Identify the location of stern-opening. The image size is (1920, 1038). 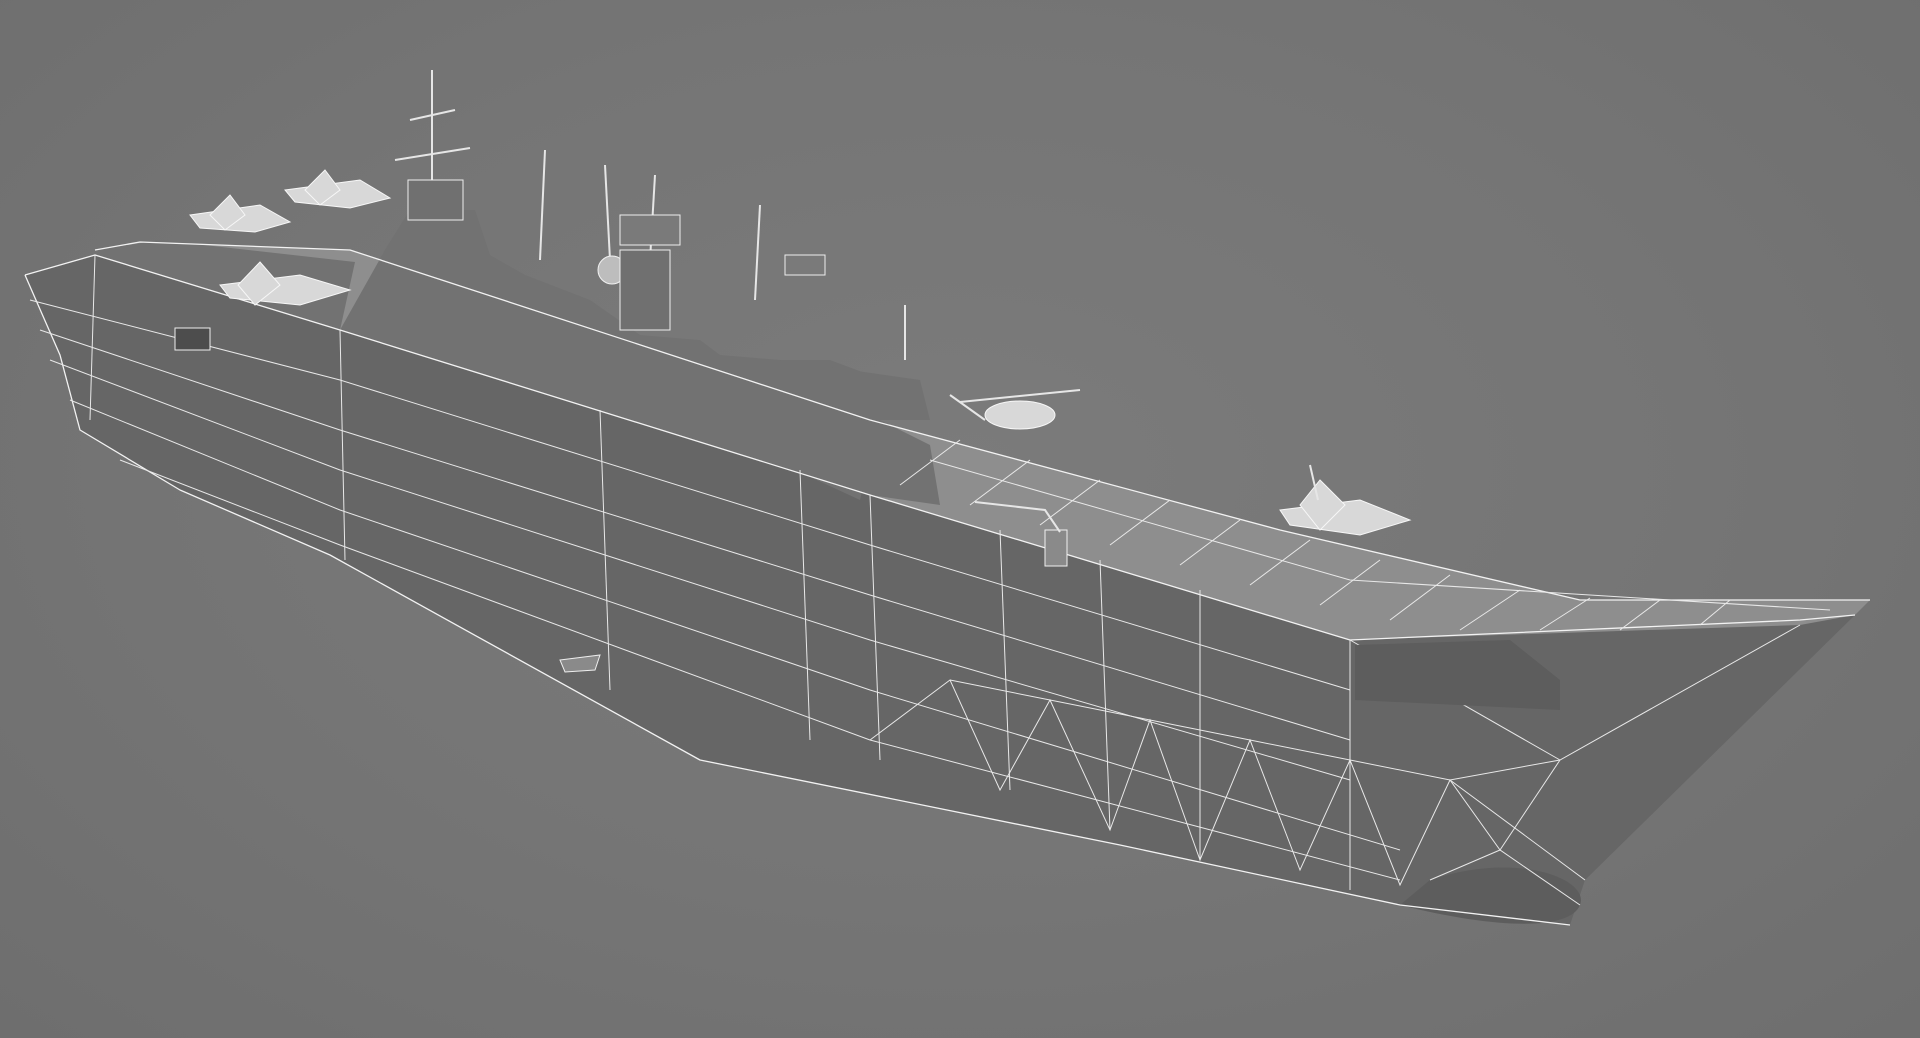
(192, 339).